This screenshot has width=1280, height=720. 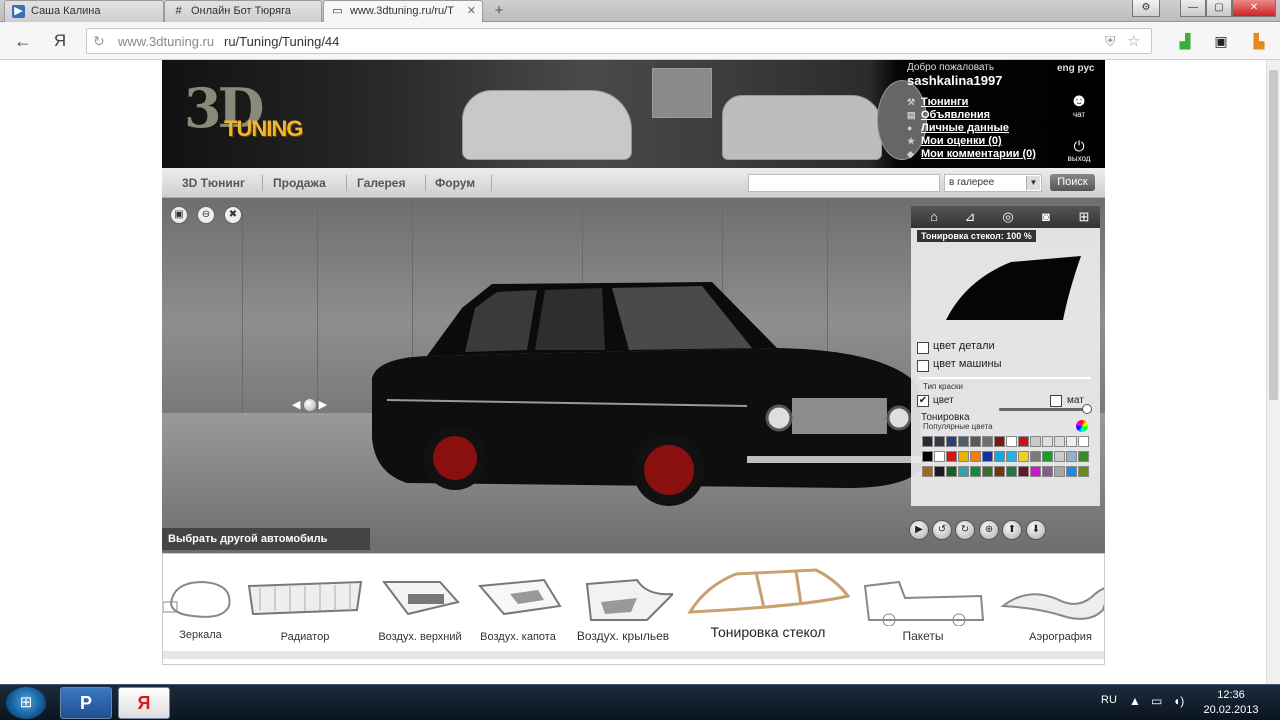 I want to click on taskbar-app-yandex: Я, so click(x=144, y=703).